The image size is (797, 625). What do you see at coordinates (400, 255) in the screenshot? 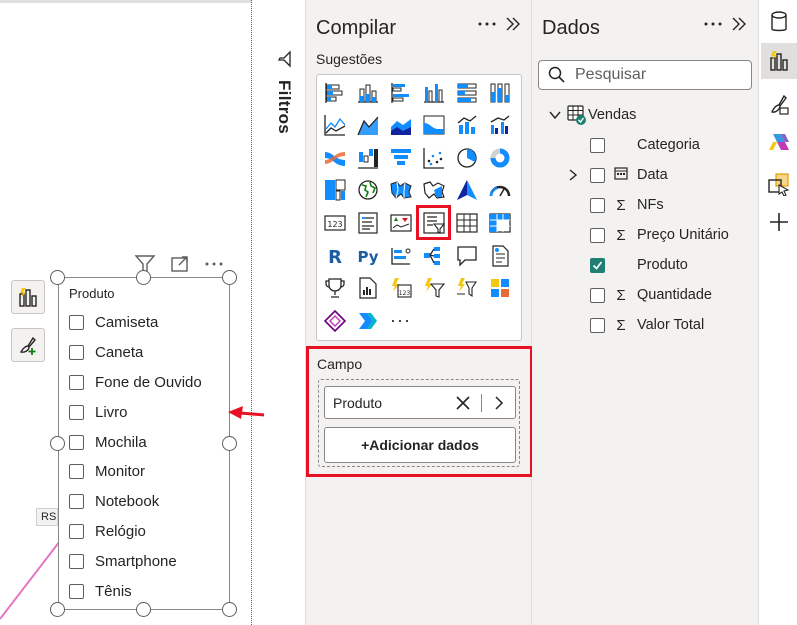
I see `viz-inf-icon` at bounding box center [400, 255].